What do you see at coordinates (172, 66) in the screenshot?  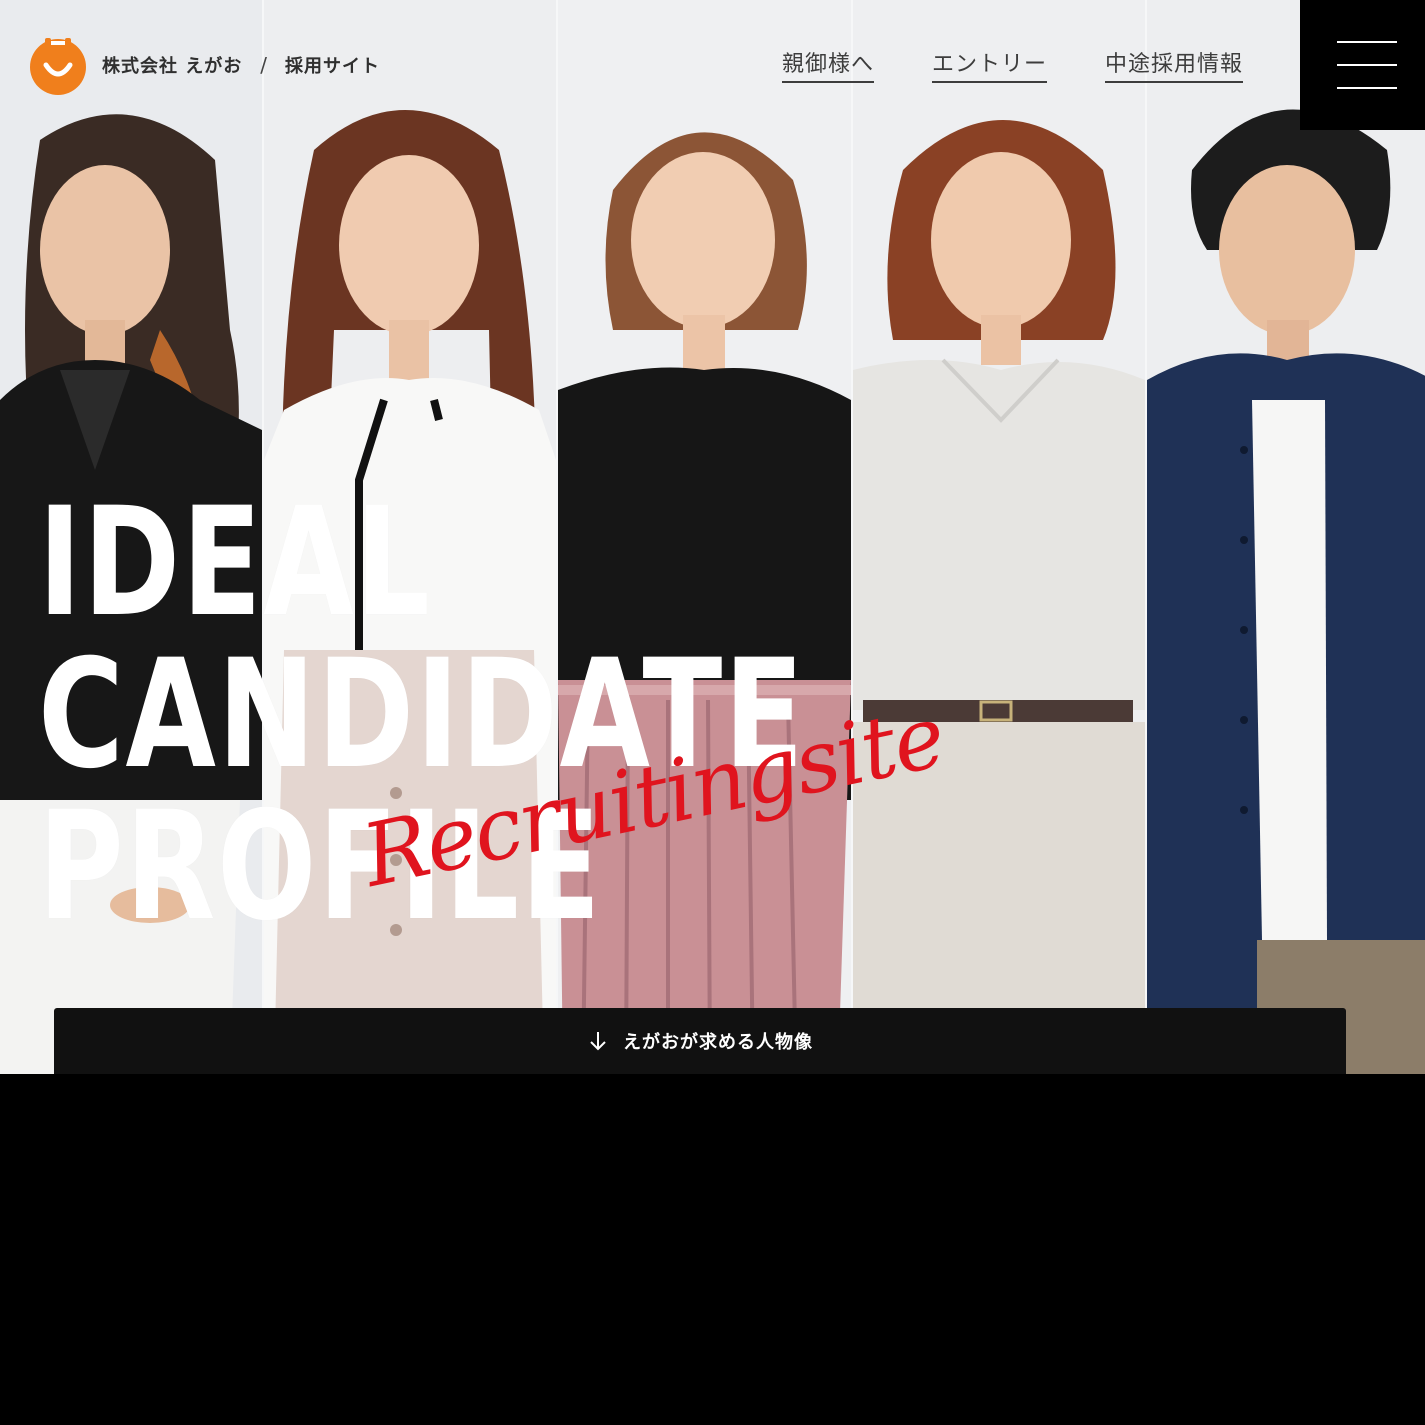 I see `company-name: 株式会社 えがお` at bounding box center [172, 66].